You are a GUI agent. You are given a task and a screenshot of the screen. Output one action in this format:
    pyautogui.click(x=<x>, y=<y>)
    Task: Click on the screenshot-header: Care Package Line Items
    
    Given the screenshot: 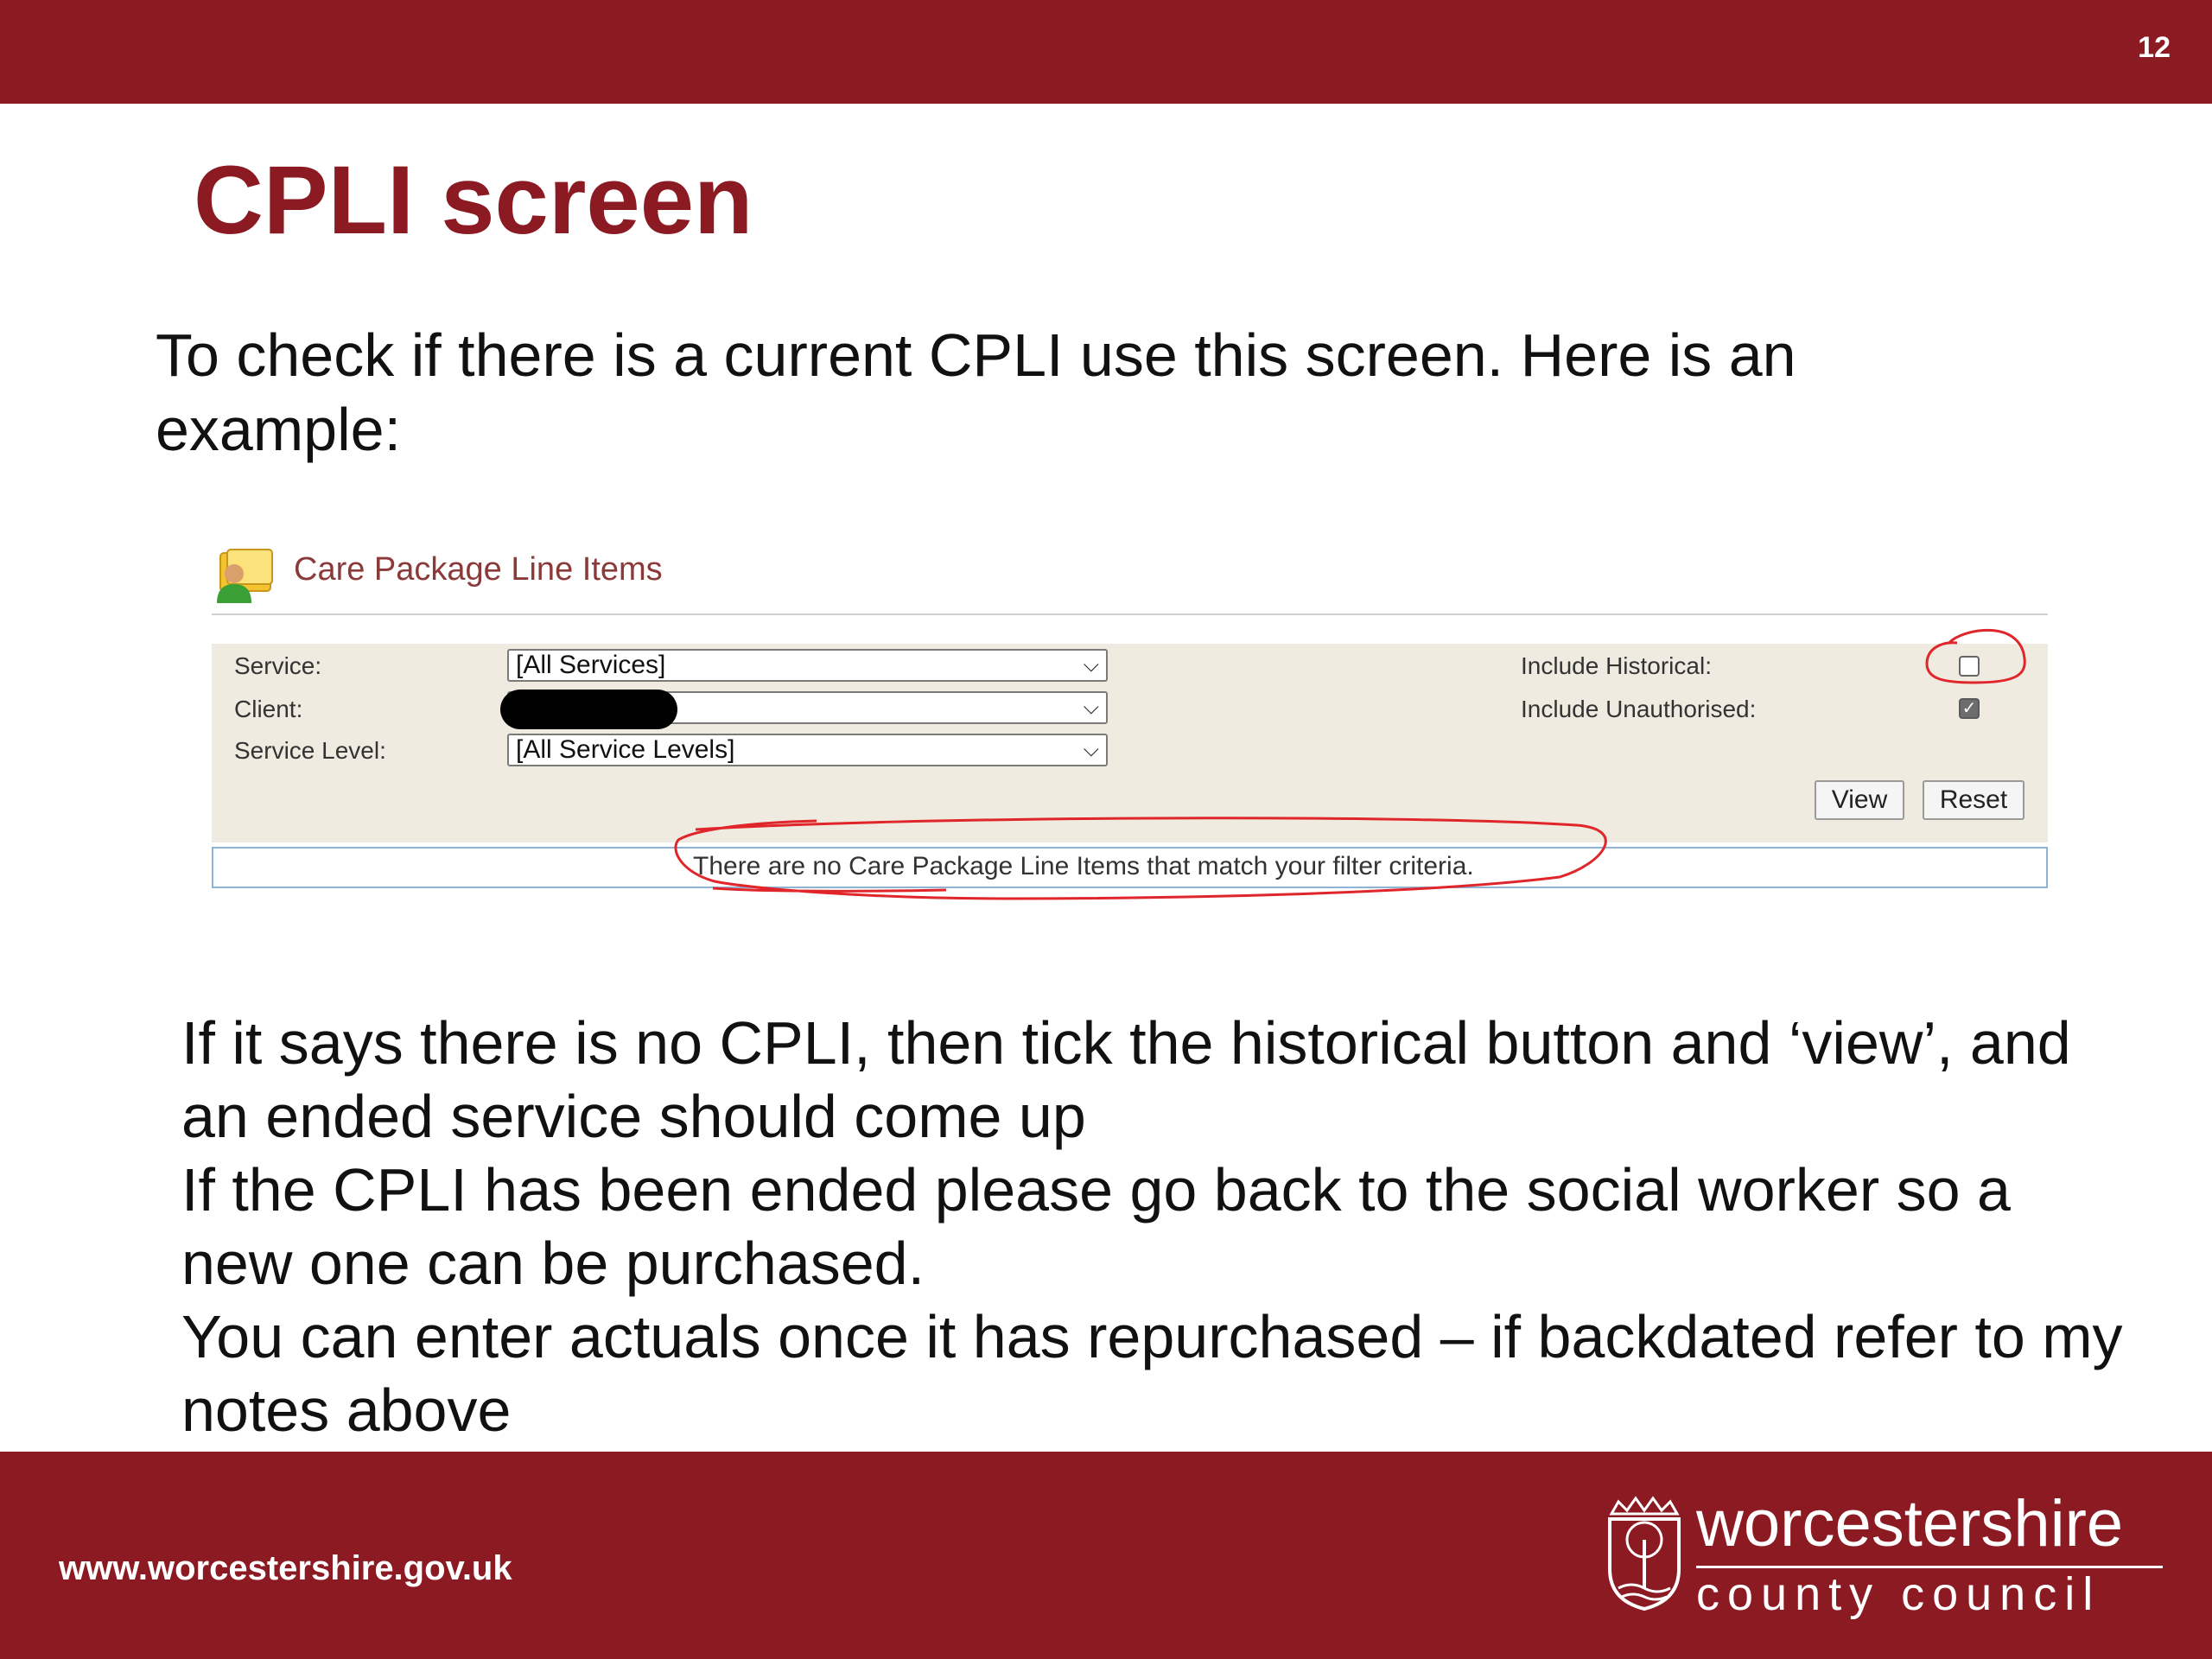 What is the action you would take?
    pyautogui.click(x=1130, y=579)
    